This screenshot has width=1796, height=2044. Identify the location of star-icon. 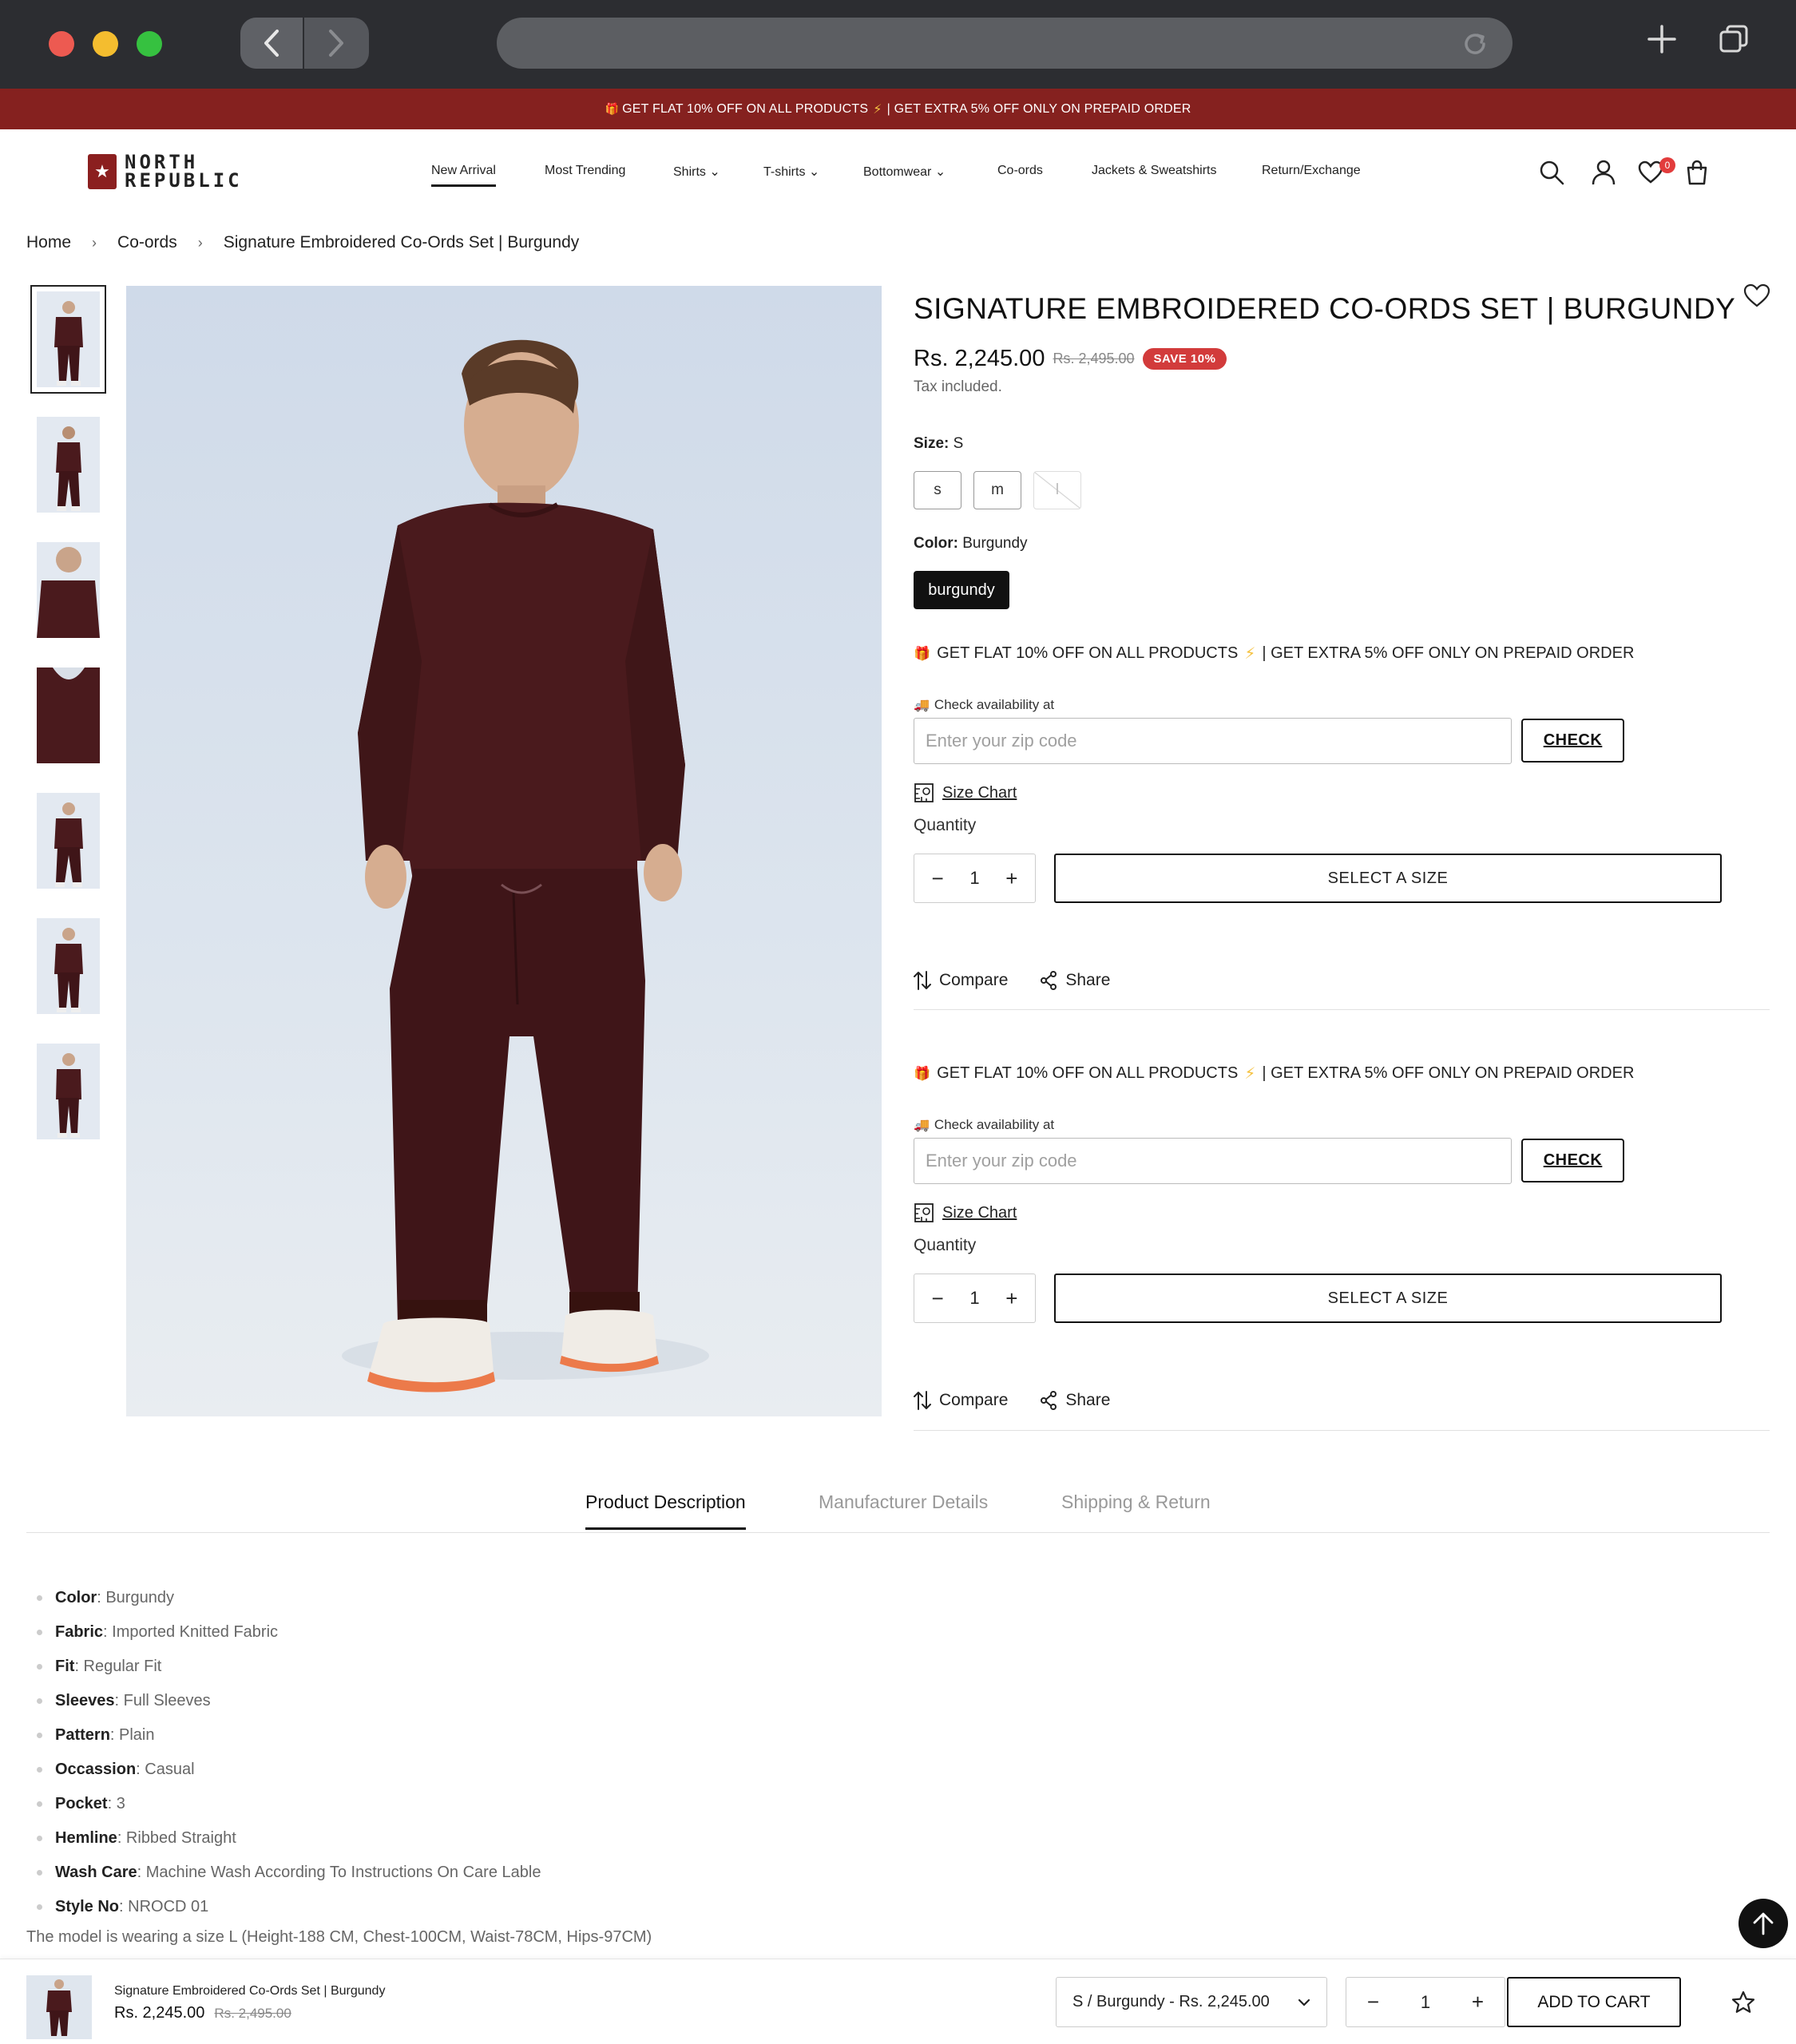
(1743, 2002).